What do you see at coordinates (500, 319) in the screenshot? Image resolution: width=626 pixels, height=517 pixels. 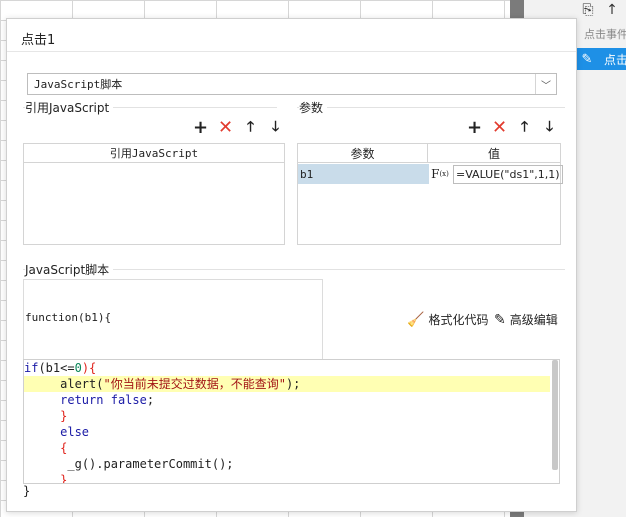 I see `edit-icon: ✎` at bounding box center [500, 319].